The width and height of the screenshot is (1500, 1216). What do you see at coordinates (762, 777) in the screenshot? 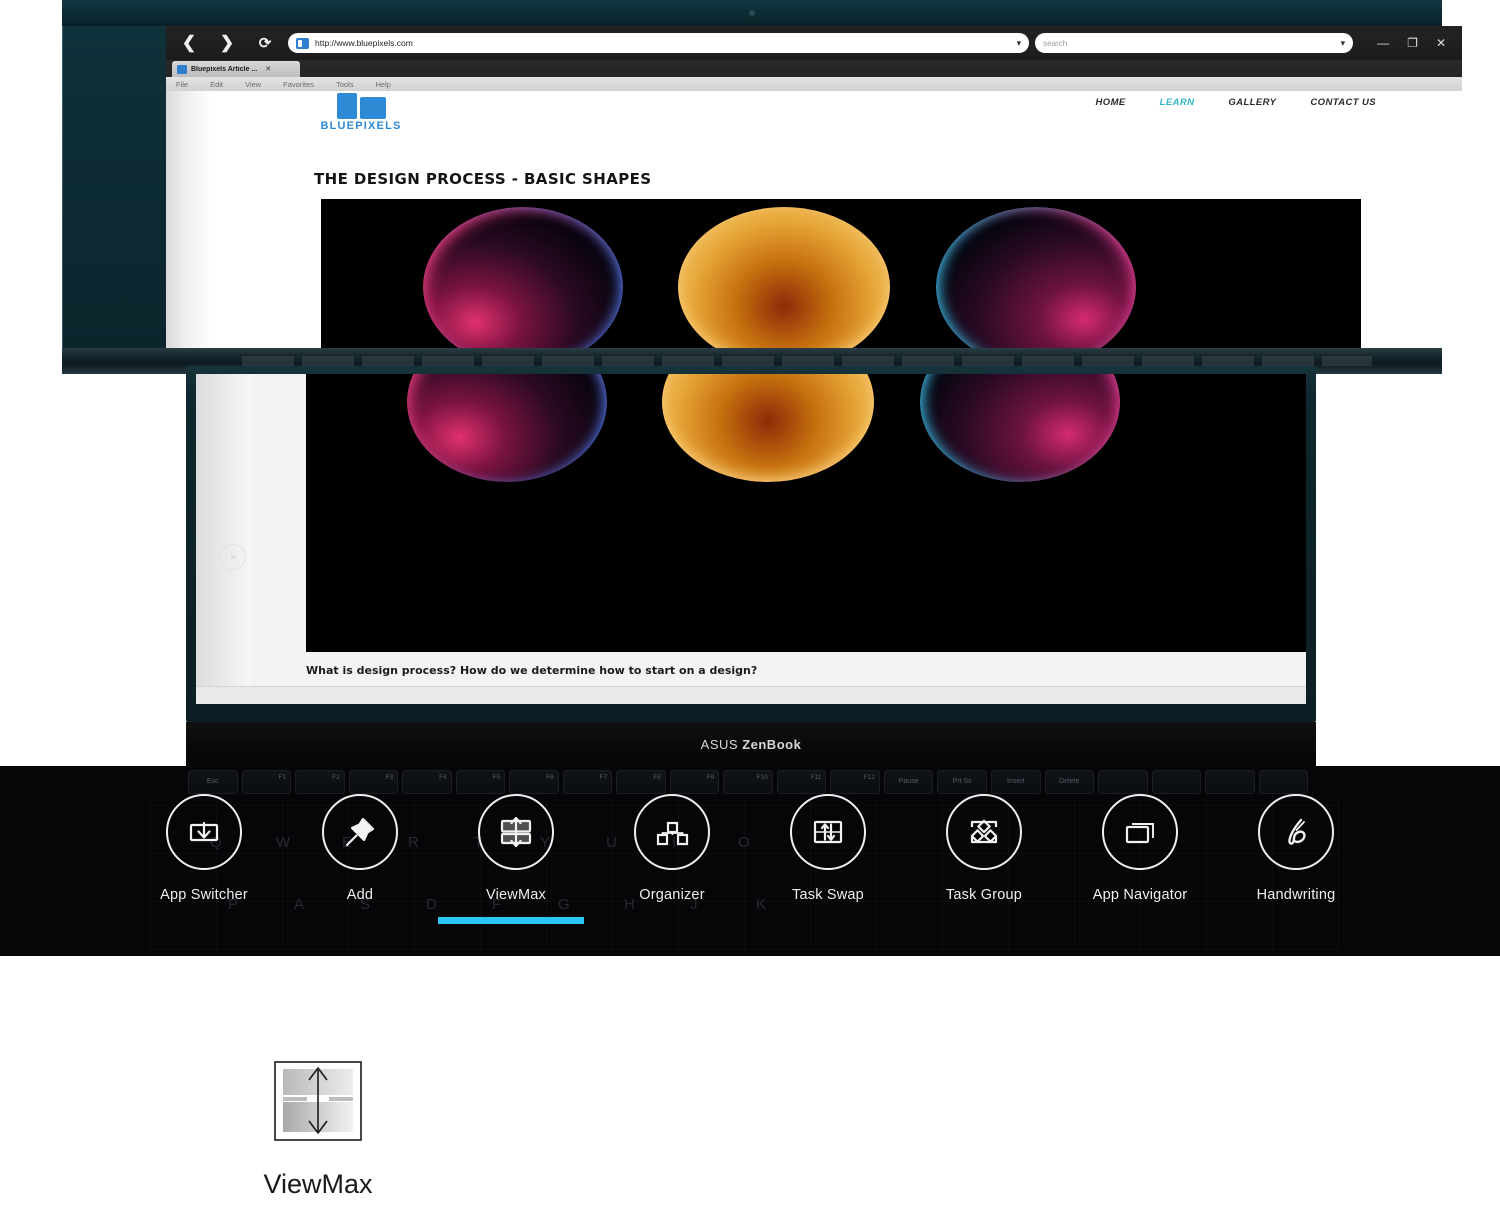
I see `key-label: F10` at bounding box center [762, 777].